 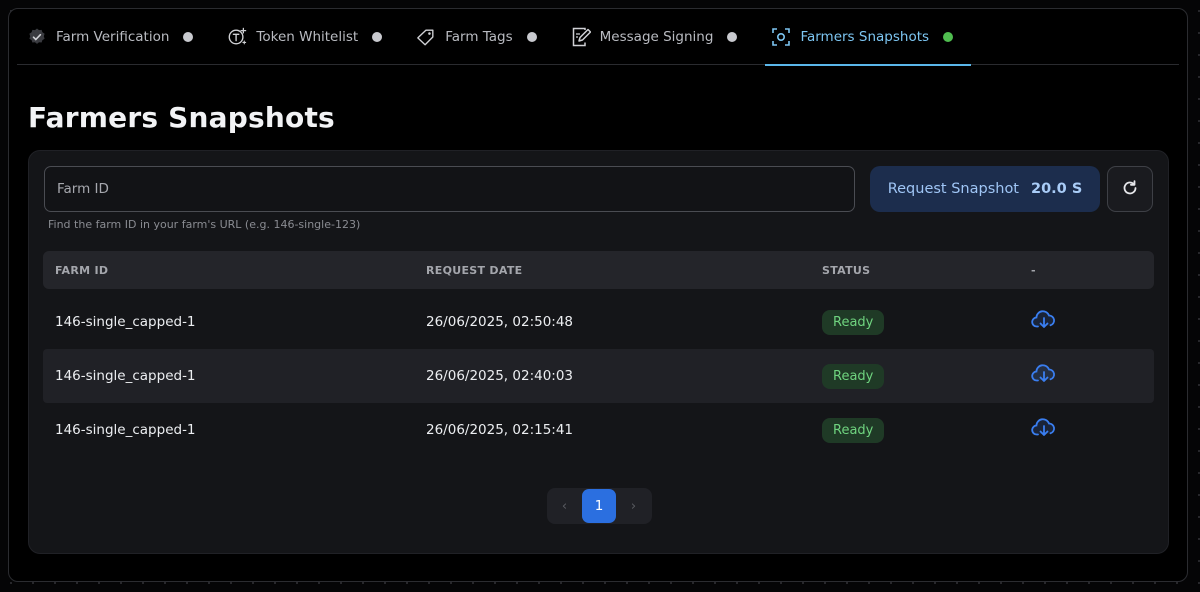 I want to click on tab-label: Farmers Snapshots, so click(x=865, y=36).